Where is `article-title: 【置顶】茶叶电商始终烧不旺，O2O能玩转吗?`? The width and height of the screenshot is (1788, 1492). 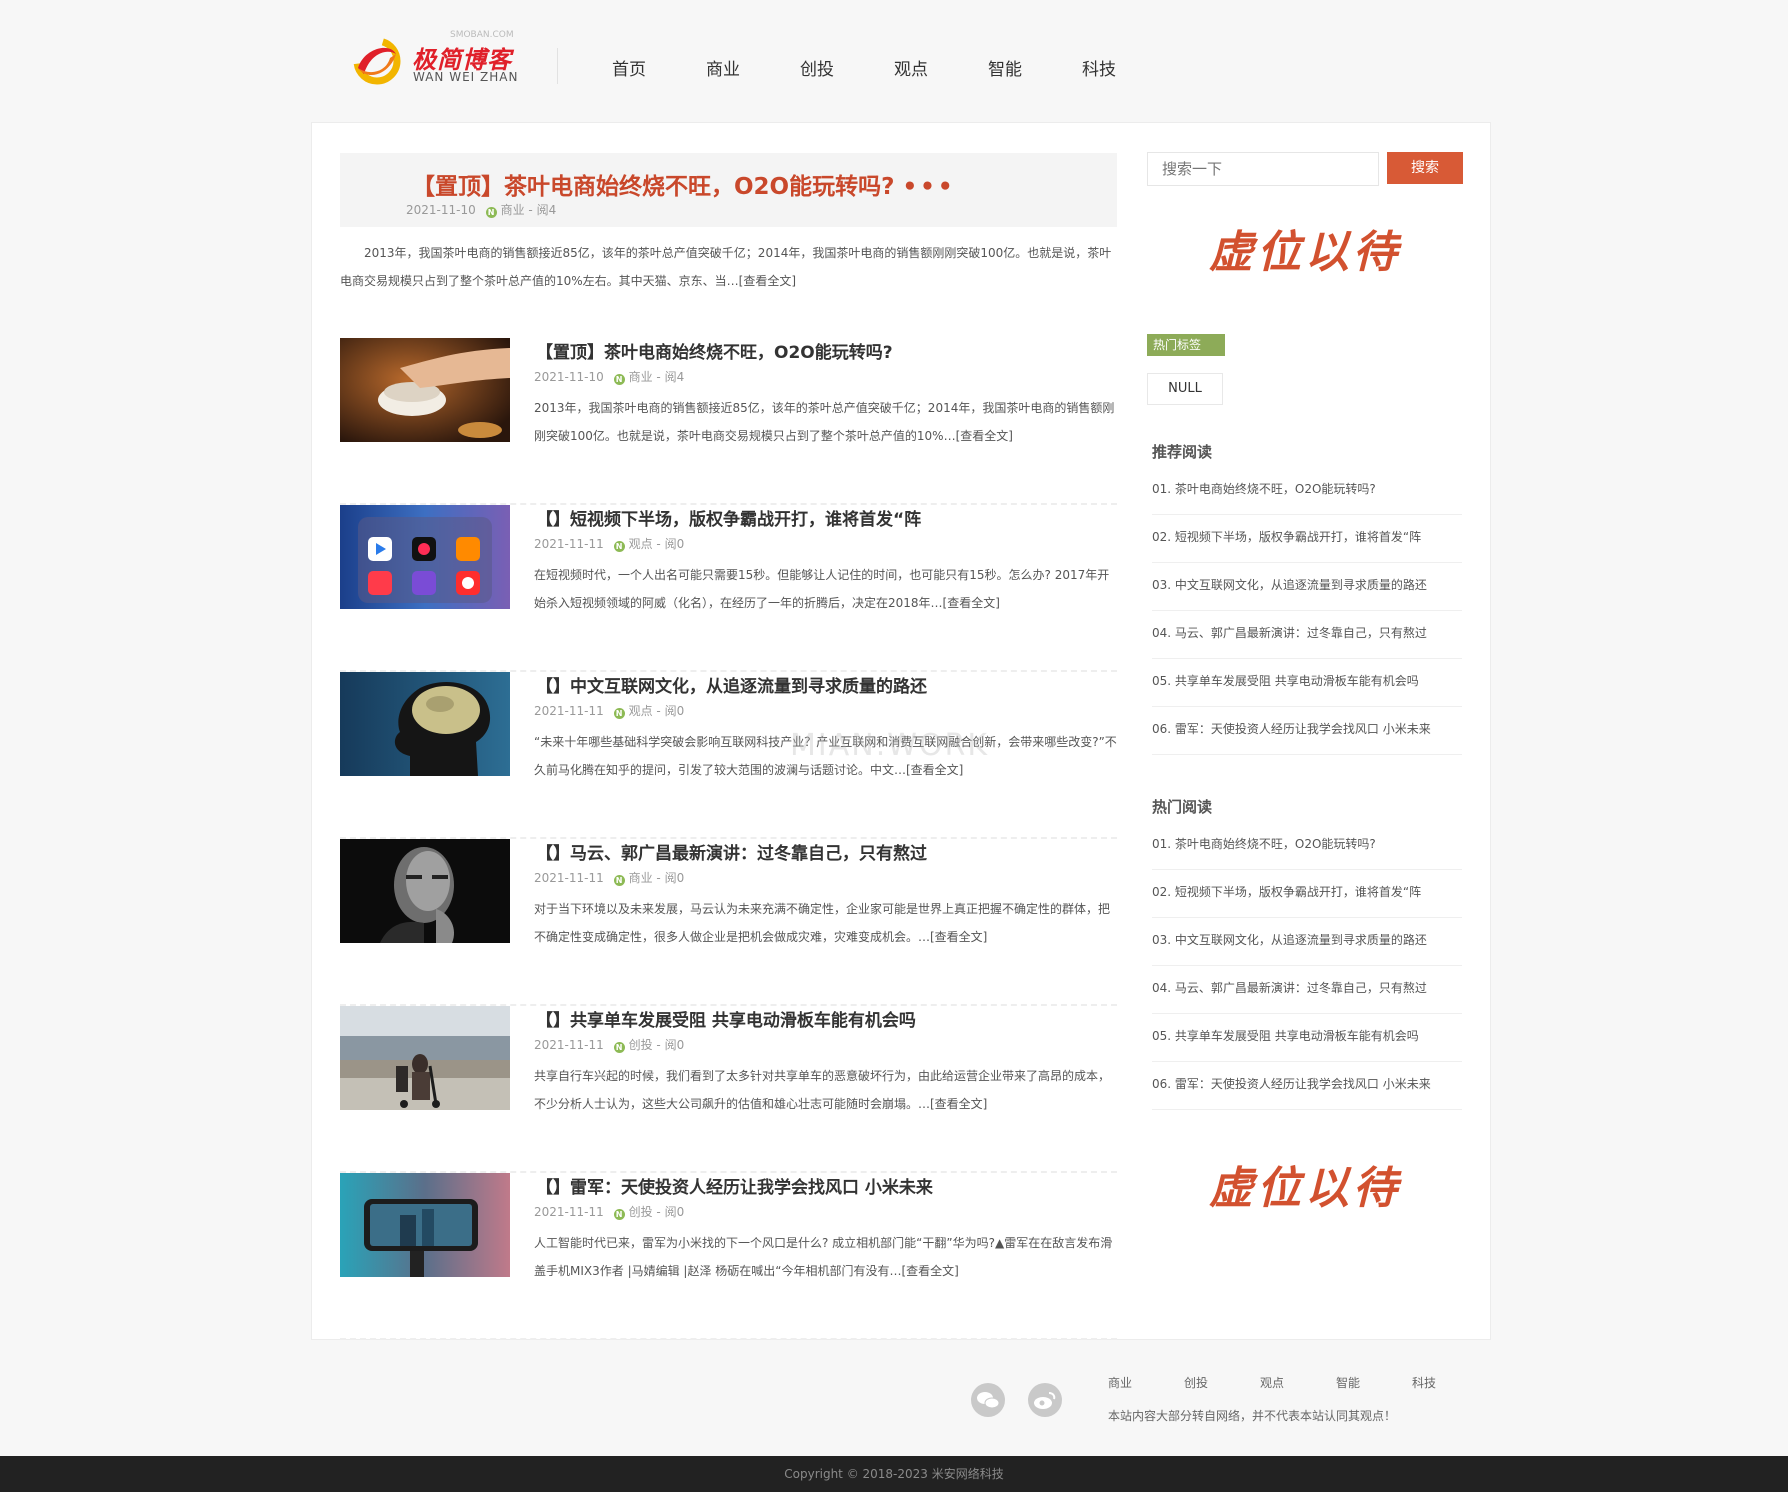
article-title: 【置顶】茶叶电商始终烧不旺，O2O能玩转吗? is located at coordinates (714, 350).